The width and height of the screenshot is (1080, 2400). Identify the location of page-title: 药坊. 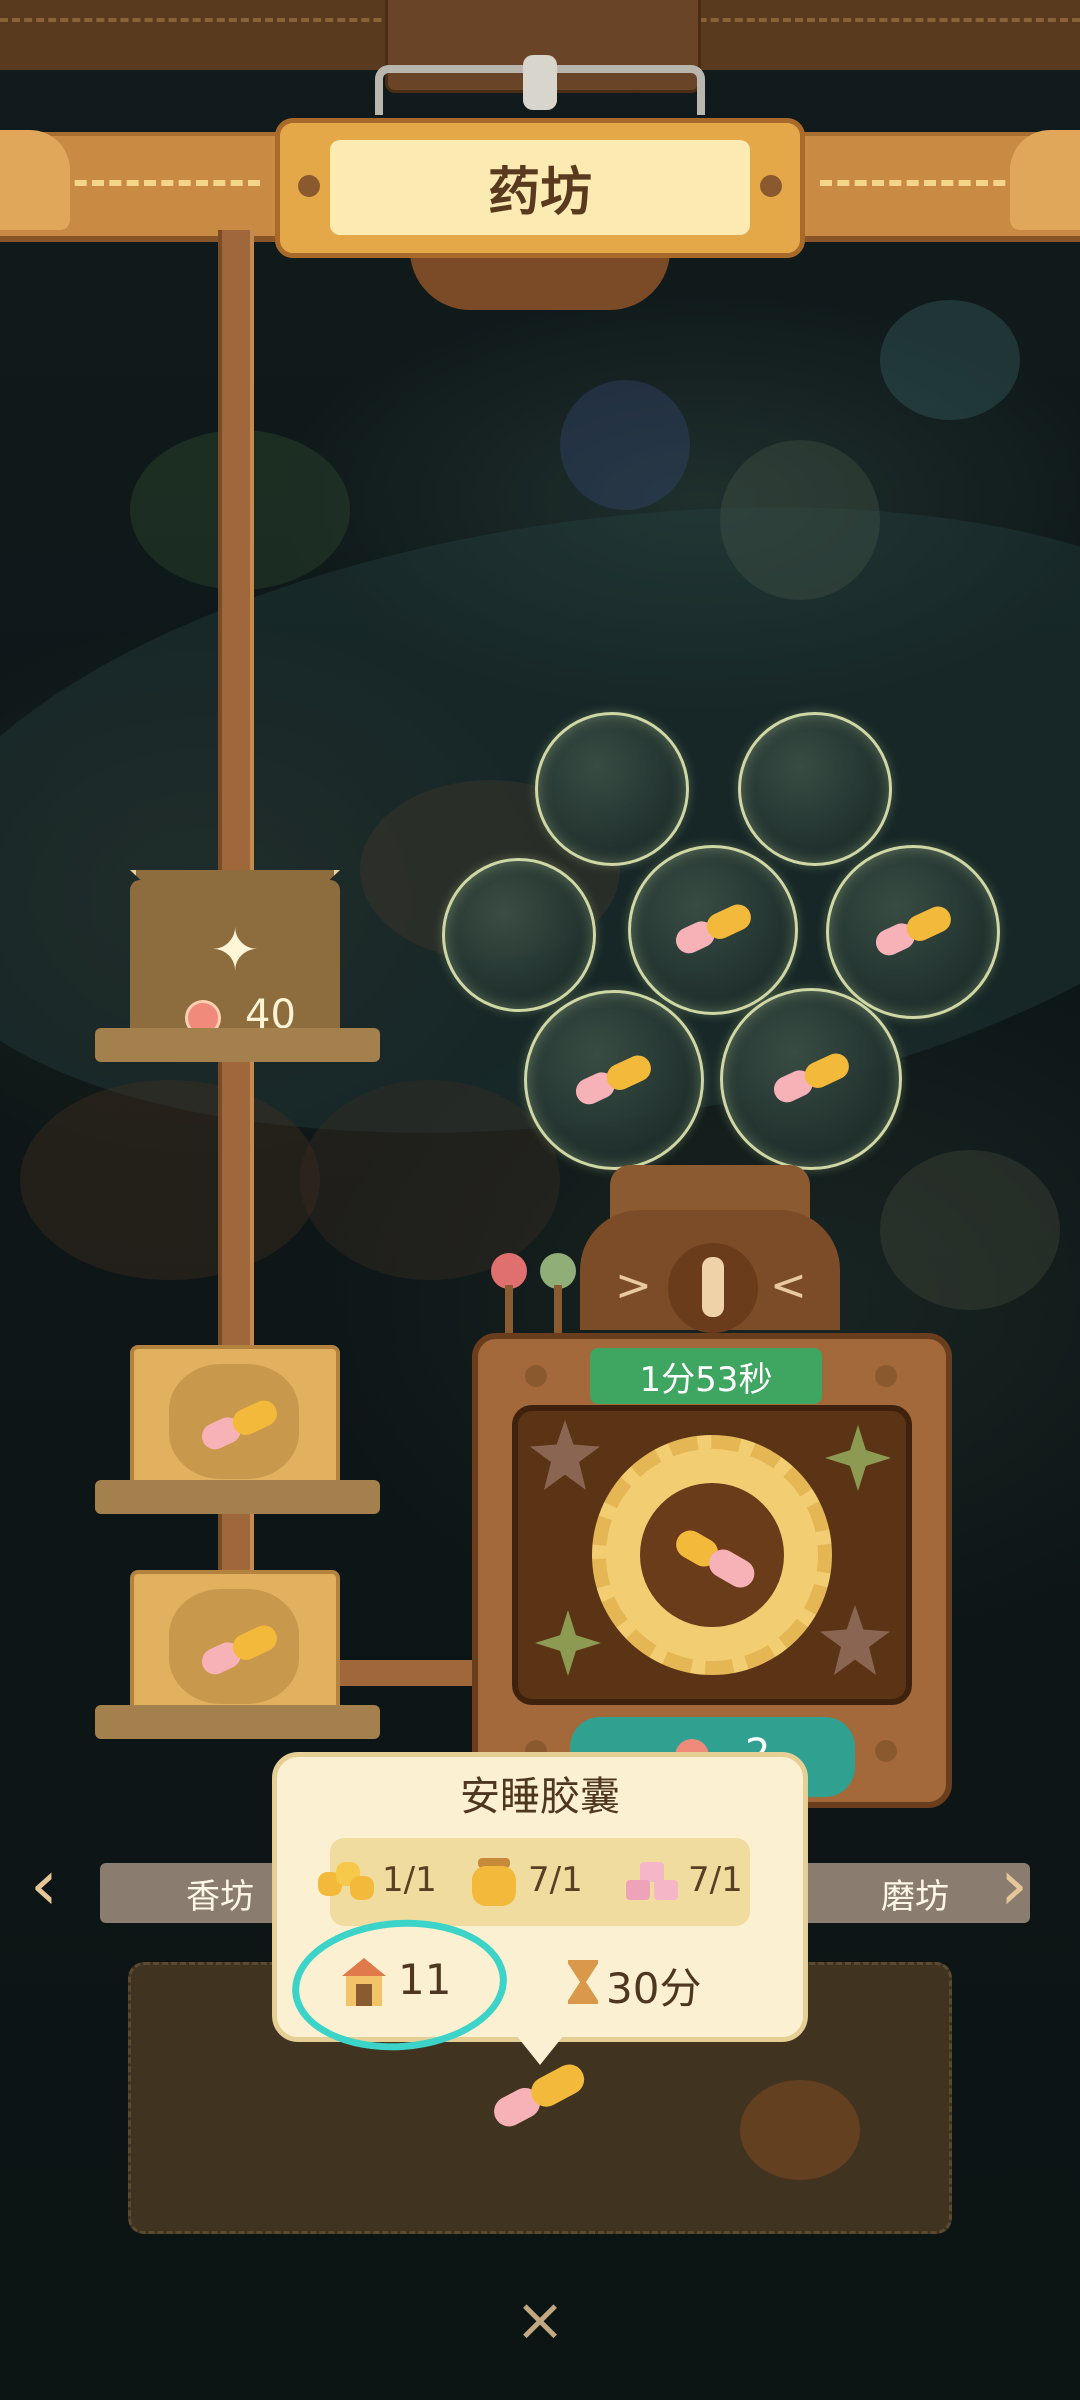
(540, 187).